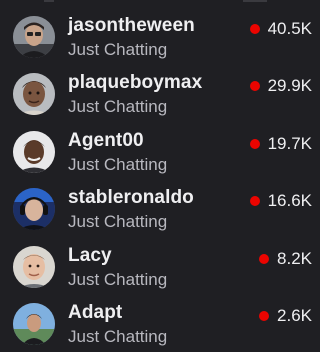 Image resolution: width=320 pixels, height=352 pixels. Describe the element at coordinates (289, 28) in the screenshot. I see `viewer-count-value: 40.5K` at that location.